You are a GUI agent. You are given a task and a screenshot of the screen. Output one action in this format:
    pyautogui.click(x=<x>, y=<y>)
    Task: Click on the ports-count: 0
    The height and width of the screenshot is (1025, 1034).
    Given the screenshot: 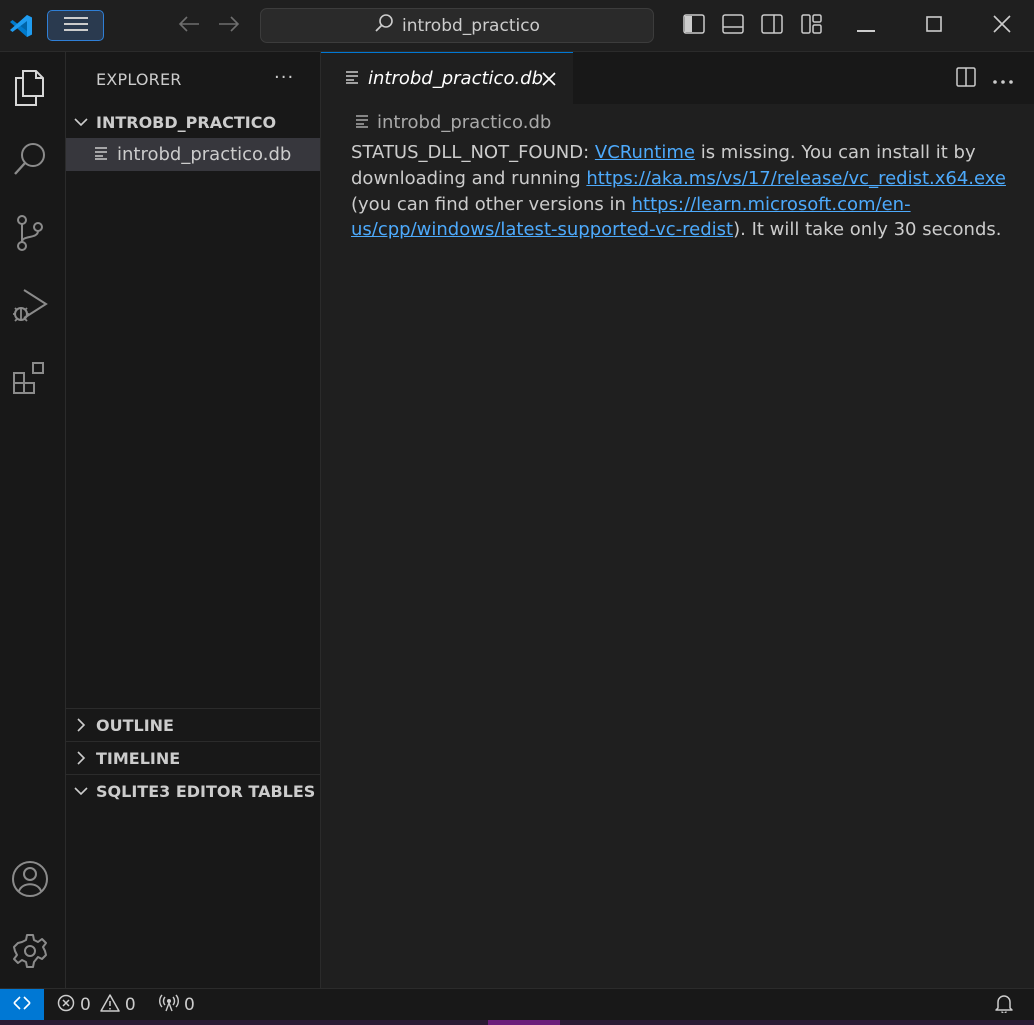 What is the action you would take?
    pyautogui.click(x=189, y=1005)
    